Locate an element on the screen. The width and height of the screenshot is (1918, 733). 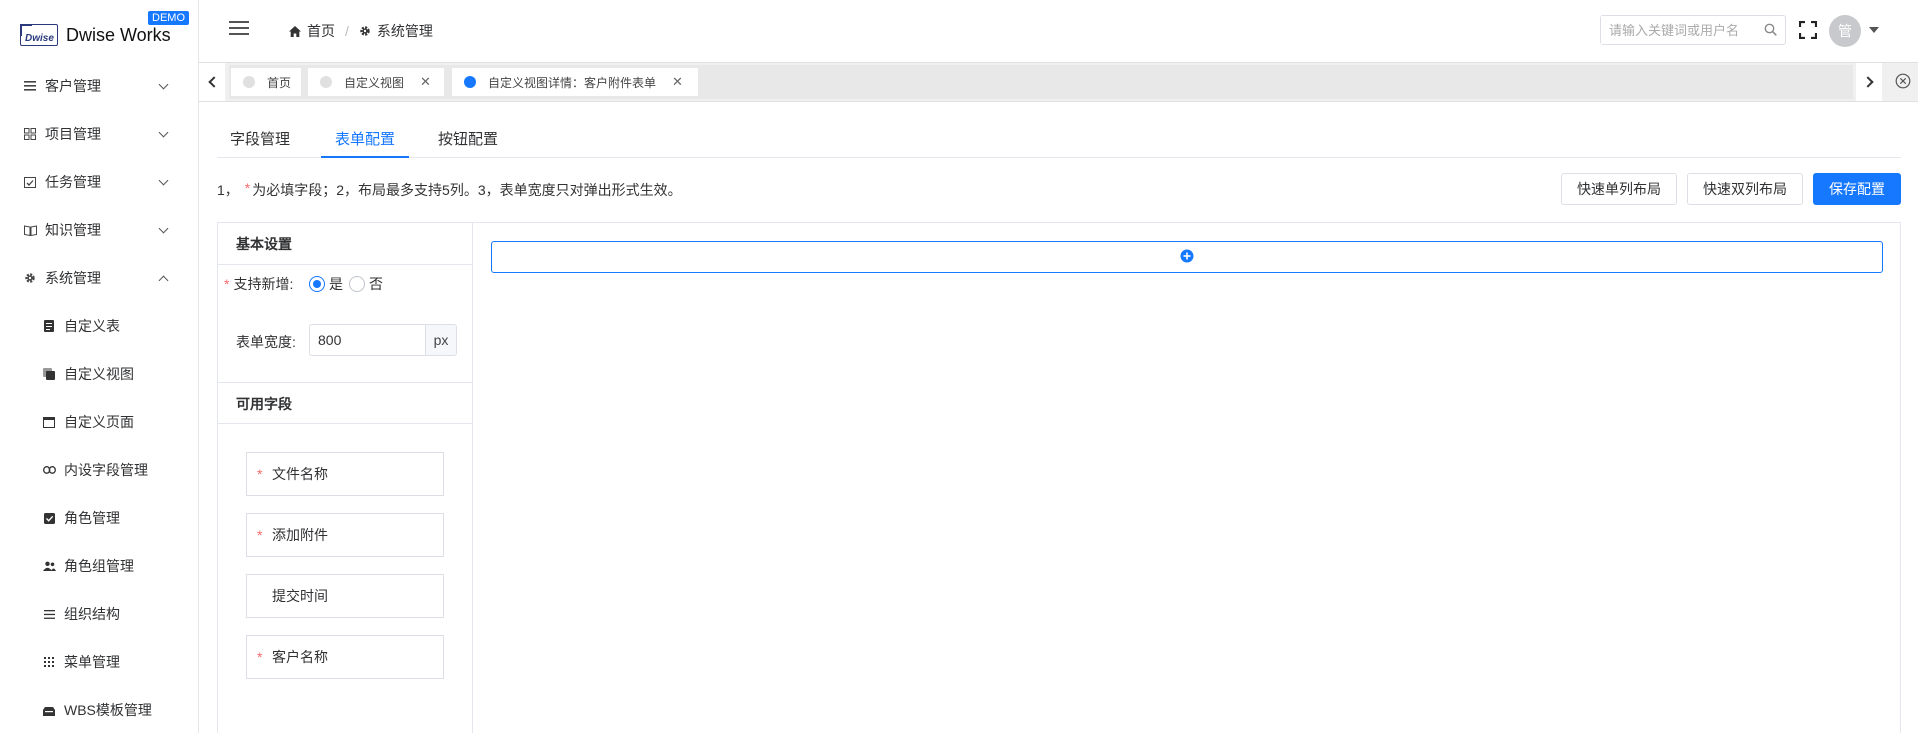
grid-icon is located at coordinates (30, 134).